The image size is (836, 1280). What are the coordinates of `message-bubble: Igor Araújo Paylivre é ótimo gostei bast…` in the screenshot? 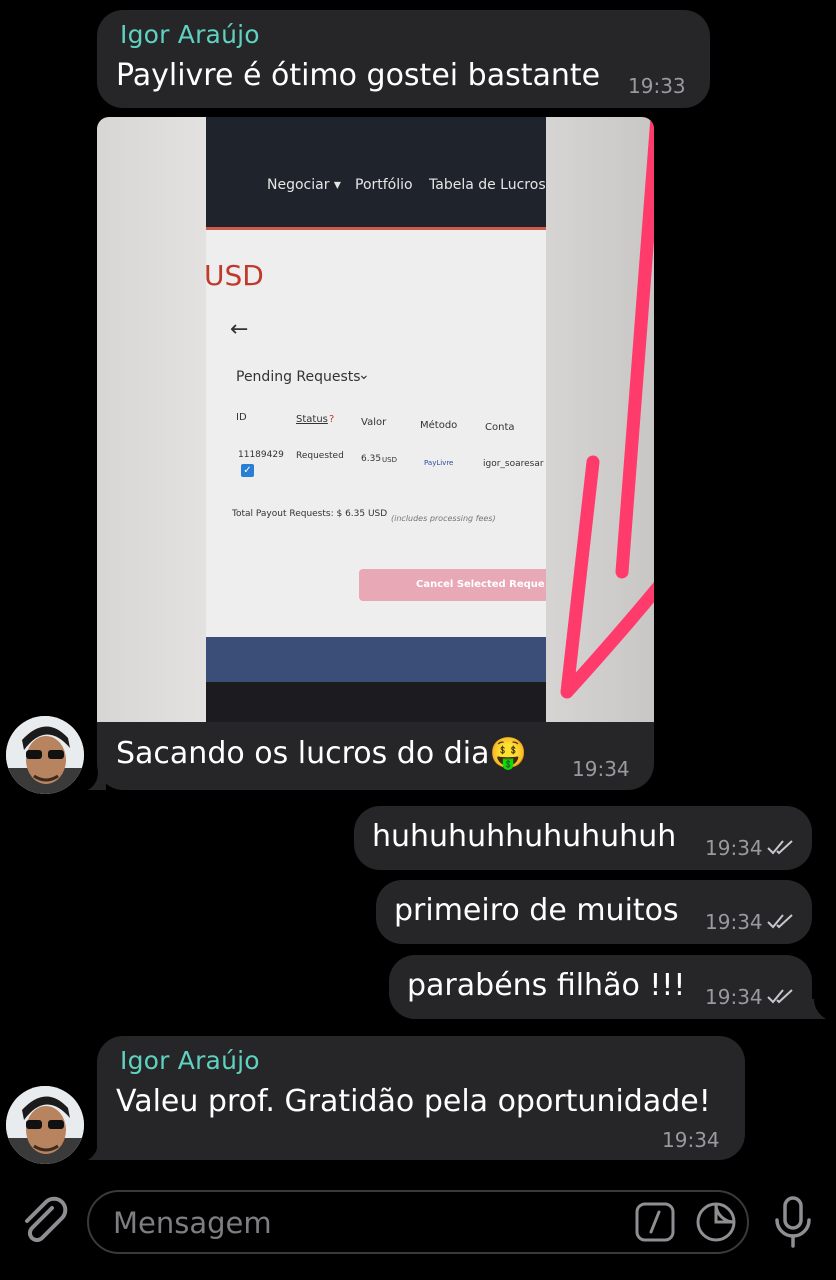 It's located at (403, 59).